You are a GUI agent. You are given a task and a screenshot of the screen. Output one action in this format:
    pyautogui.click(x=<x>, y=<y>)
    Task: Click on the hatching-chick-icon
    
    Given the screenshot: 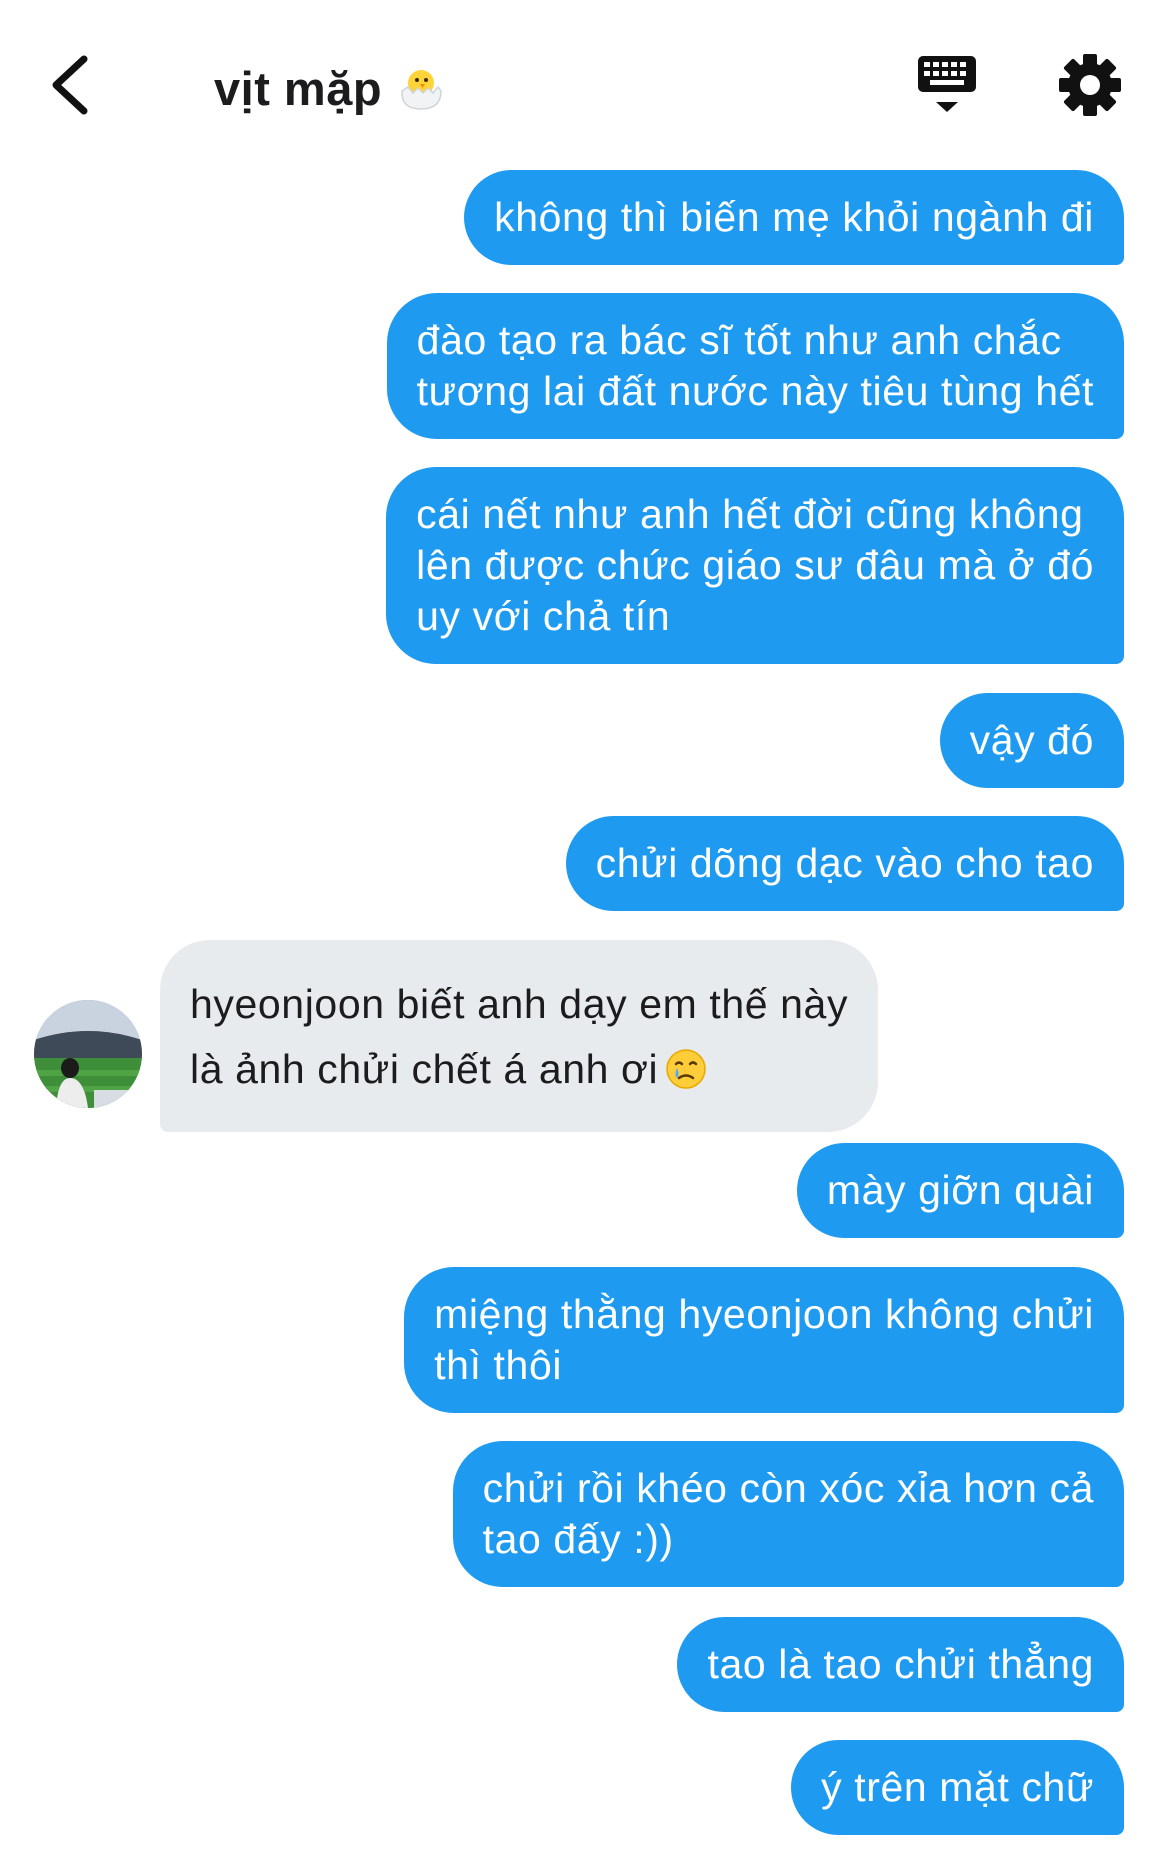 What is the action you would take?
    pyautogui.click(x=421, y=90)
    